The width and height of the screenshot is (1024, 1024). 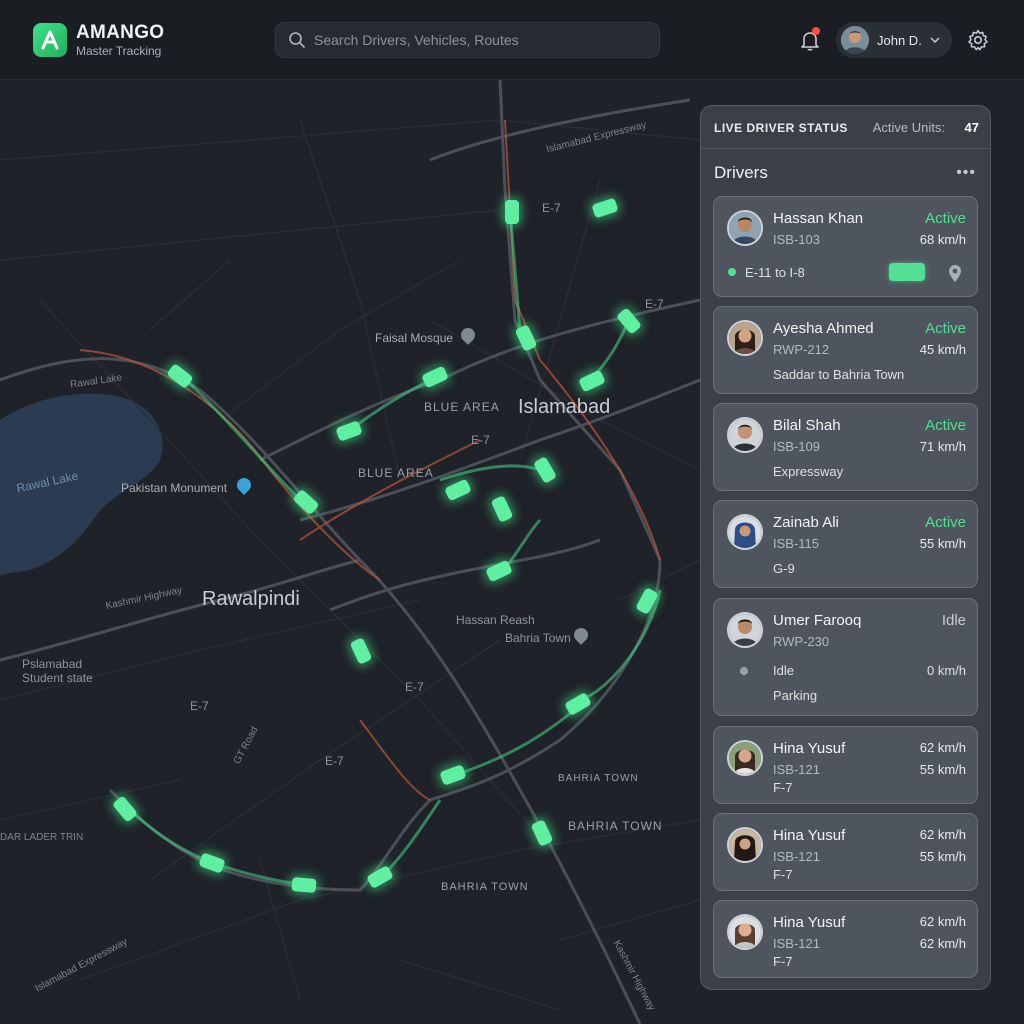 I want to click on driver-speed: 71 km/h, so click(x=942, y=446).